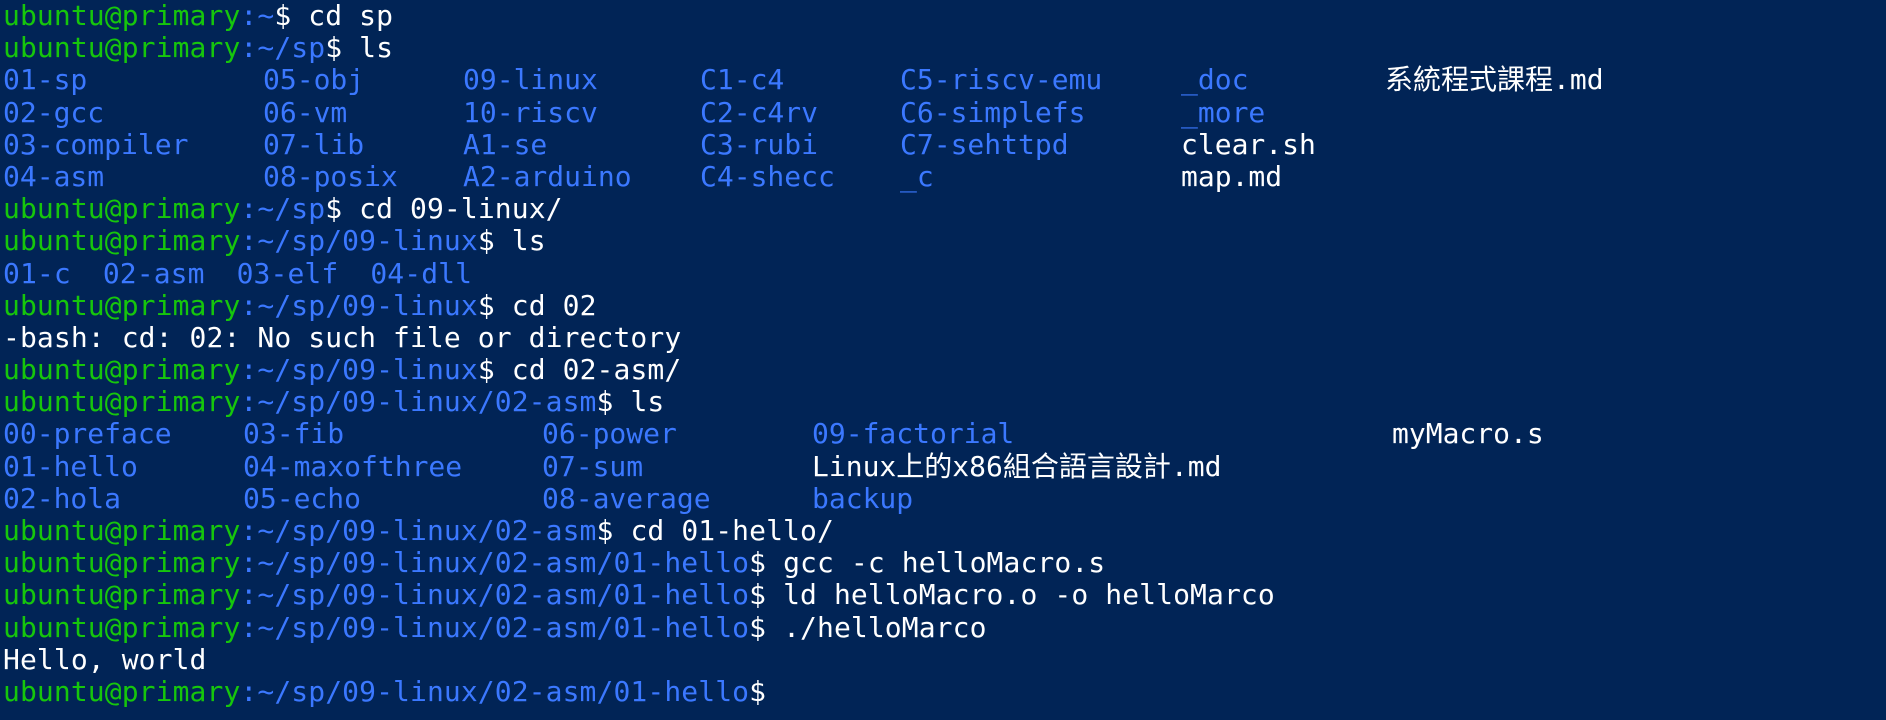  What do you see at coordinates (876, 627) in the screenshot?
I see `command-text: ./helloMarco` at bounding box center [876, 627].